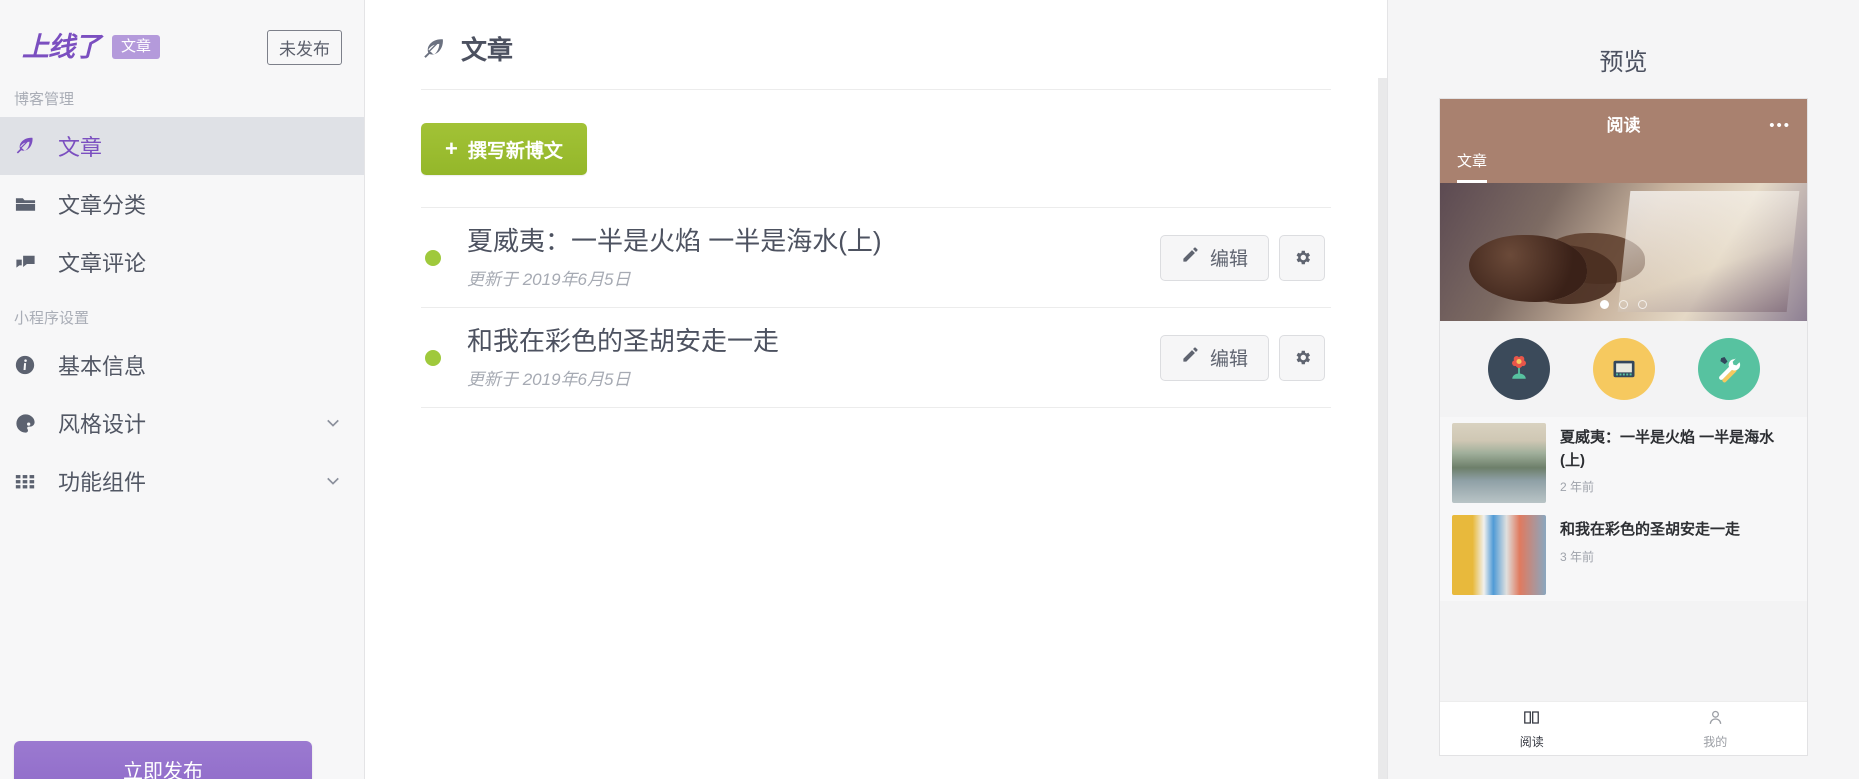 The height and width of the screenshot is (779, 1859). I want to click on sidebar-item-label: 文章分类, so click(102, 205).